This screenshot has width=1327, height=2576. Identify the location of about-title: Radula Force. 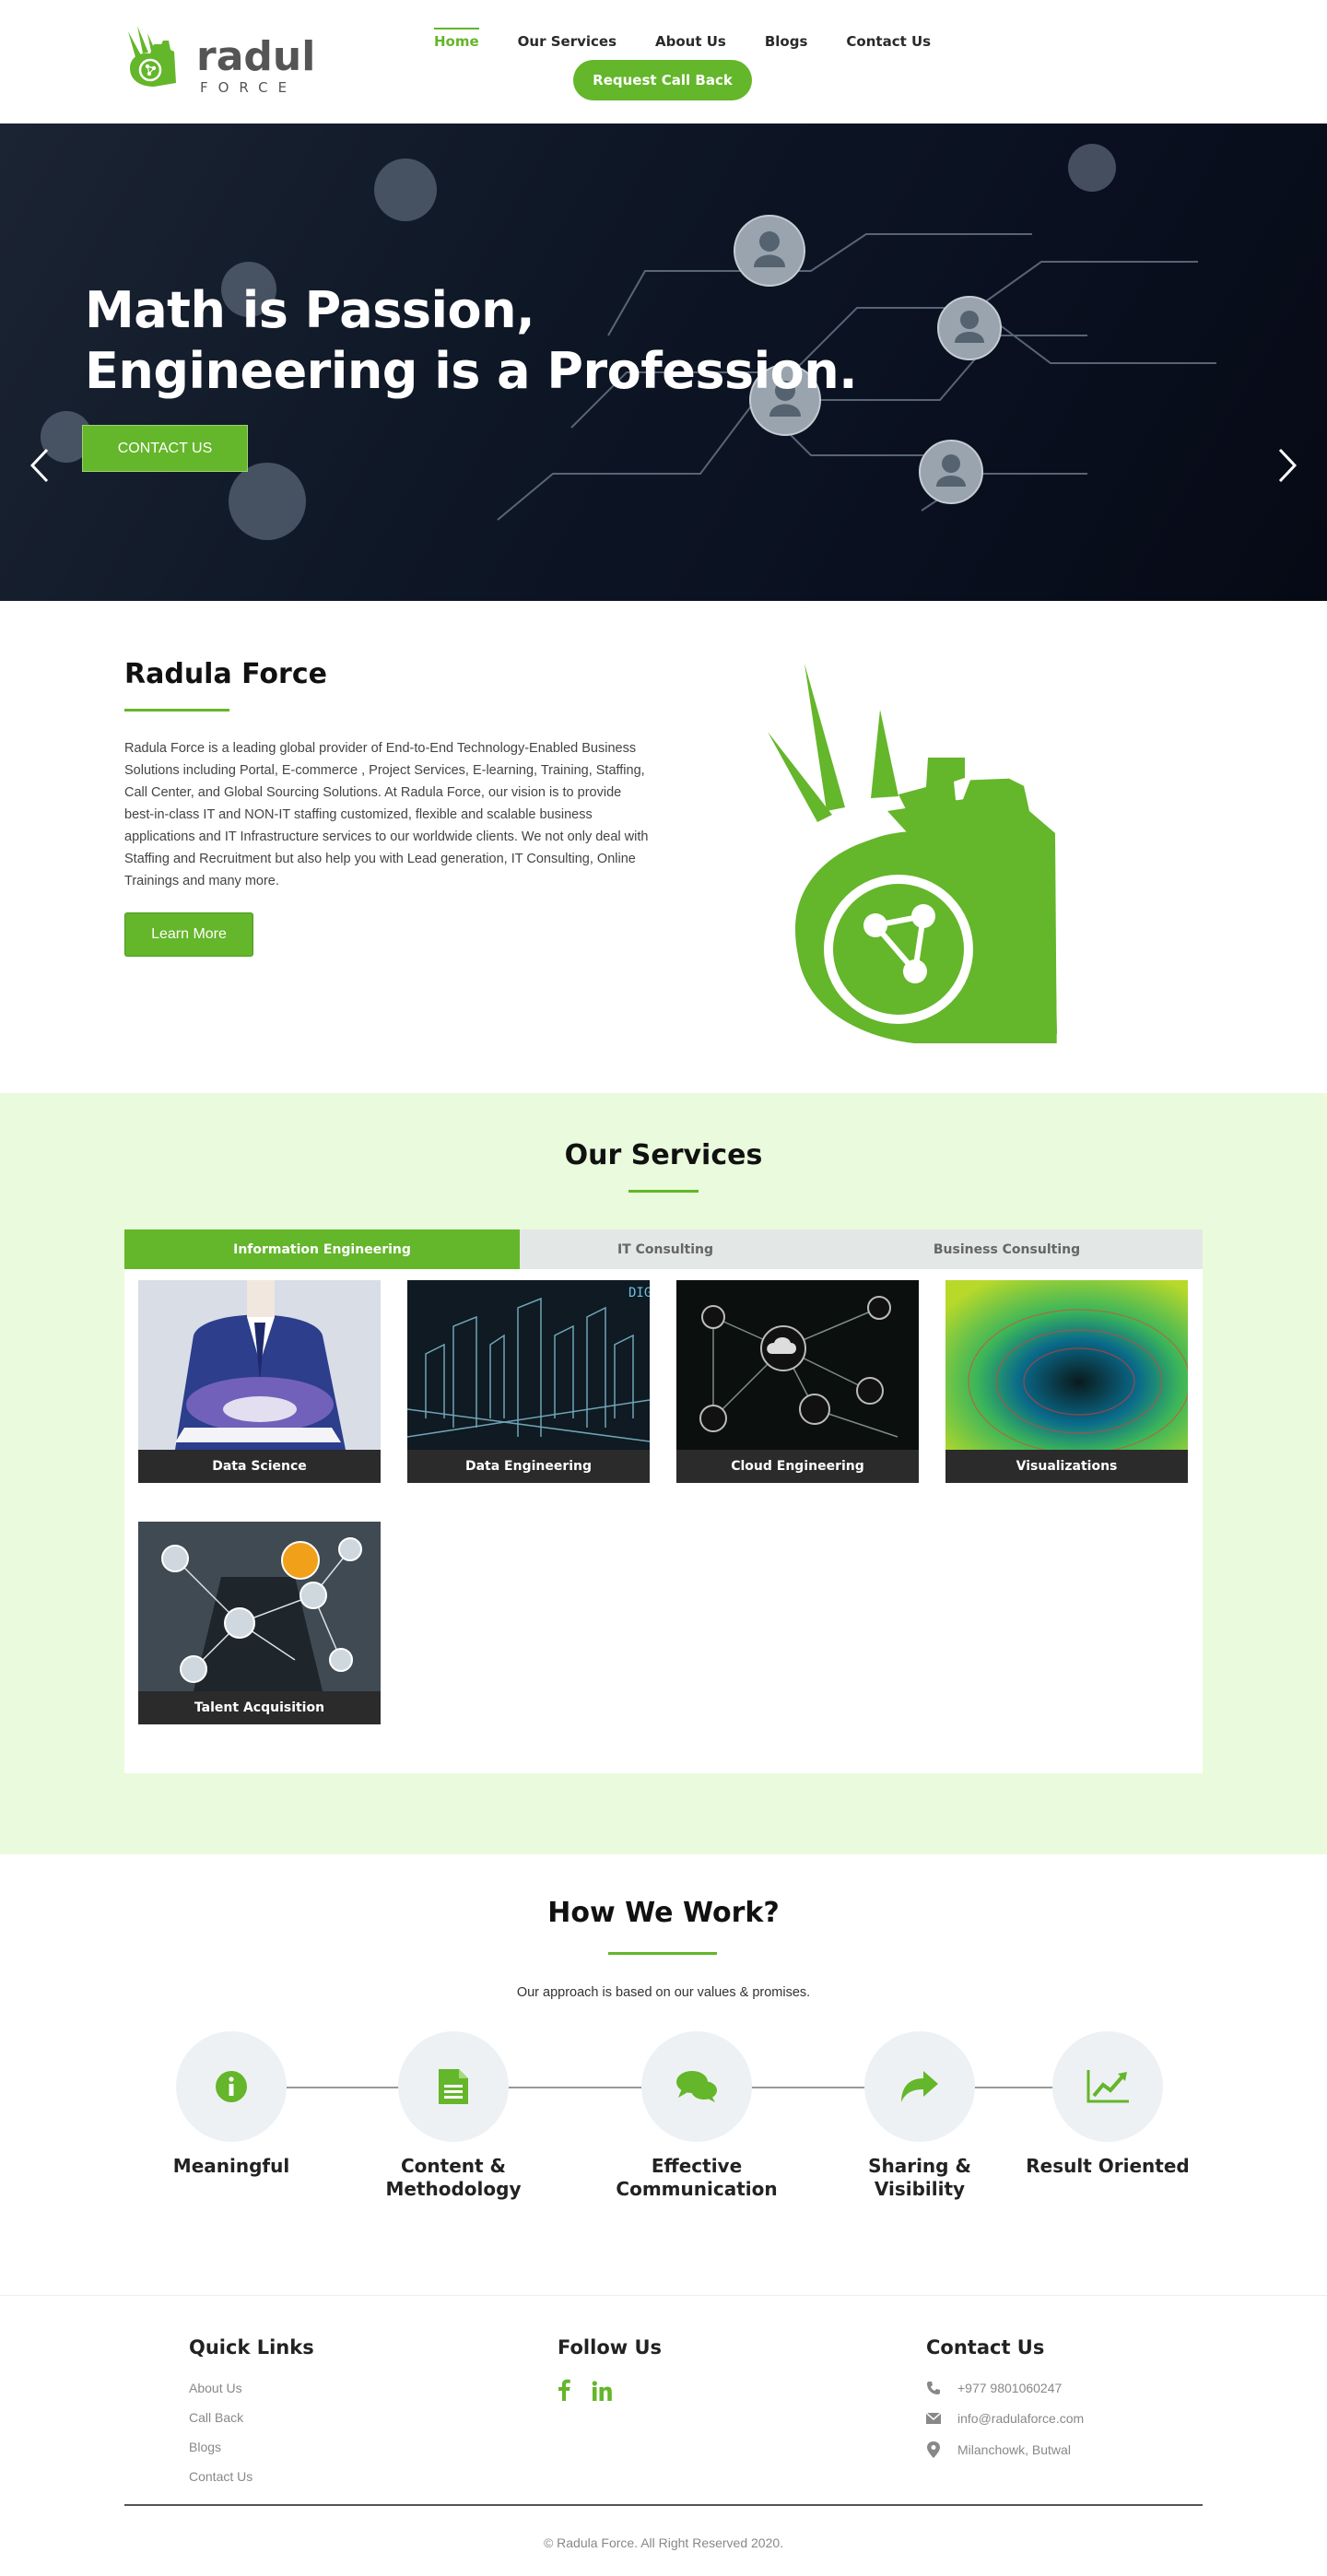
(225, 674).